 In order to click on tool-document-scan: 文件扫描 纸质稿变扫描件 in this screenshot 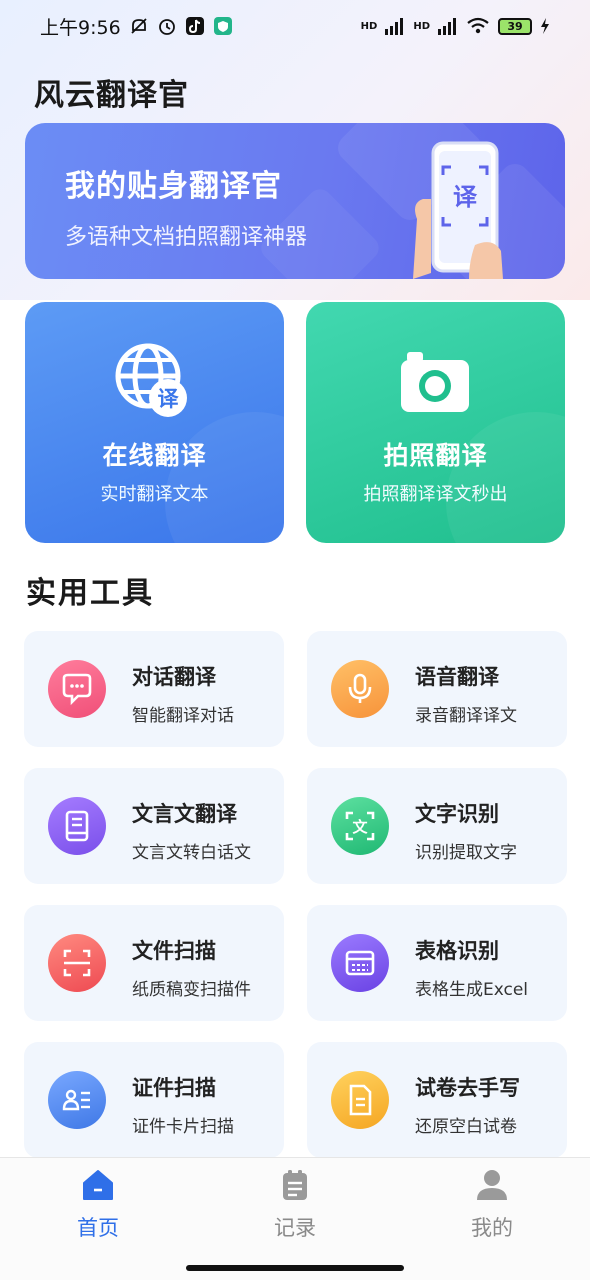, I will do `click(154, 963)`.